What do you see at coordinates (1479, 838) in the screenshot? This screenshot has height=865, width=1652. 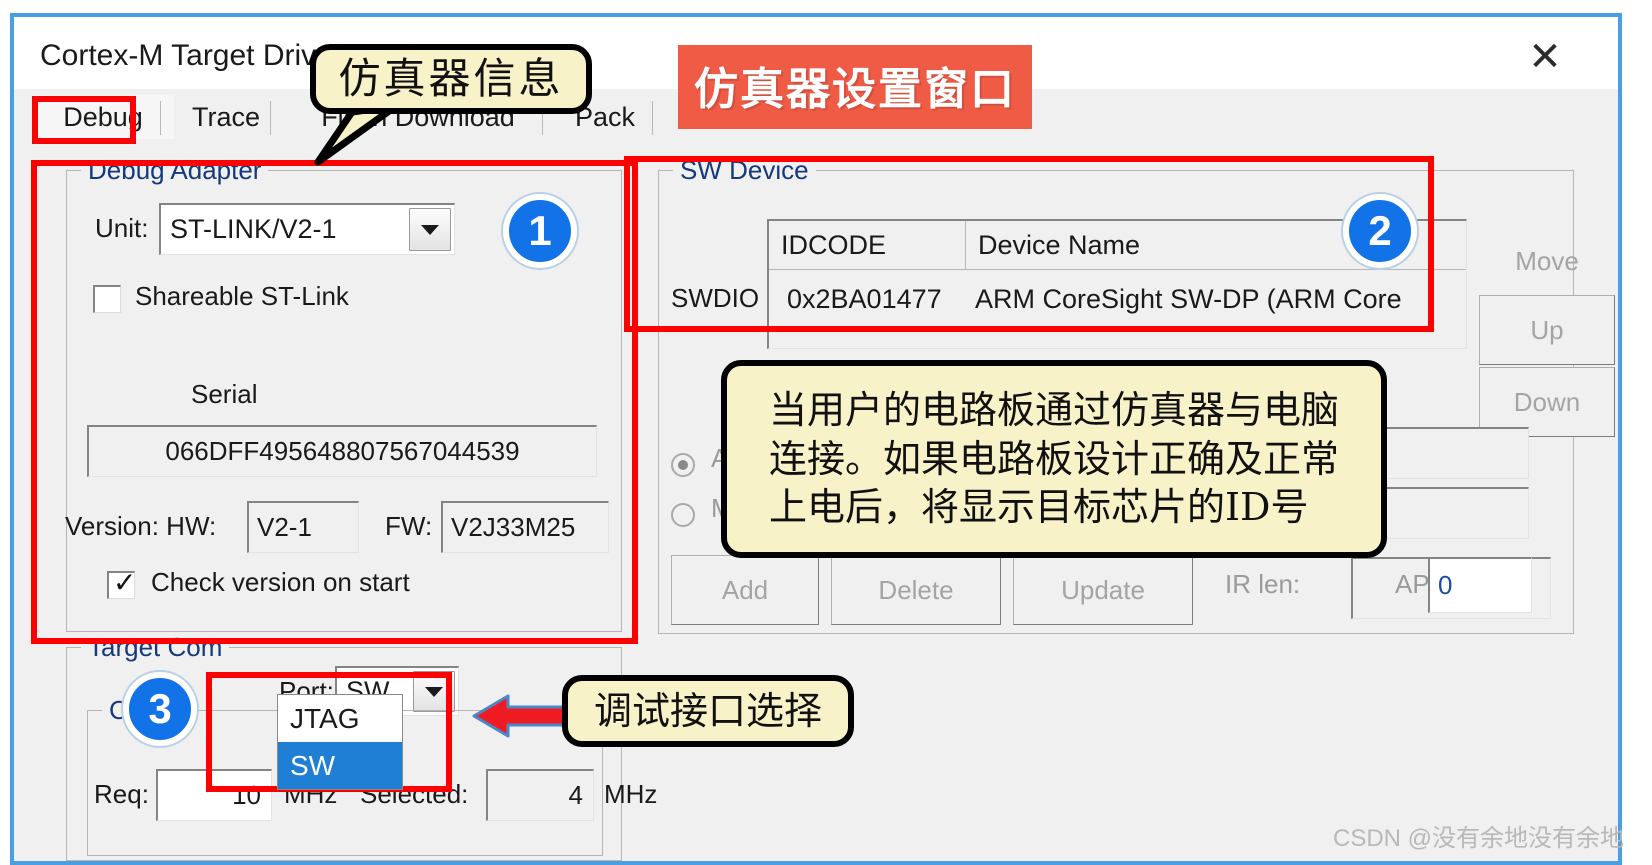 I see `csdn-watermark: CSDN @没有余地没有余地` at bounding box center [1479, 838].